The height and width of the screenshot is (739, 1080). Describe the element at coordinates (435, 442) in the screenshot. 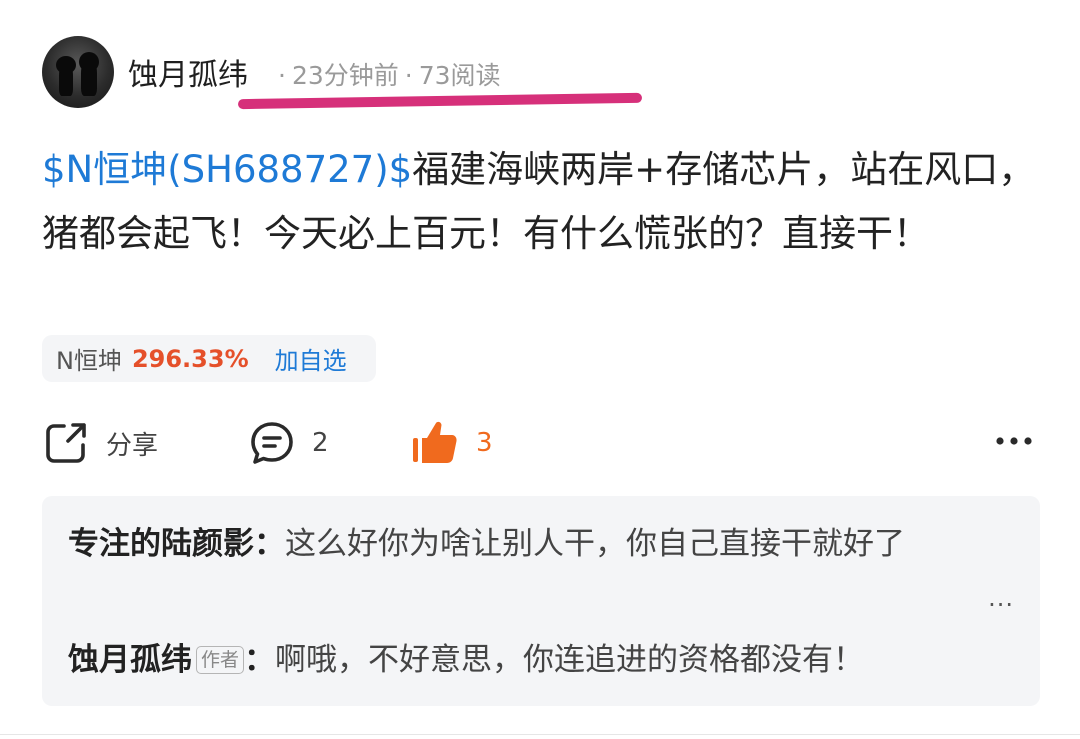

I see `thumbs-up-icon` at that location.